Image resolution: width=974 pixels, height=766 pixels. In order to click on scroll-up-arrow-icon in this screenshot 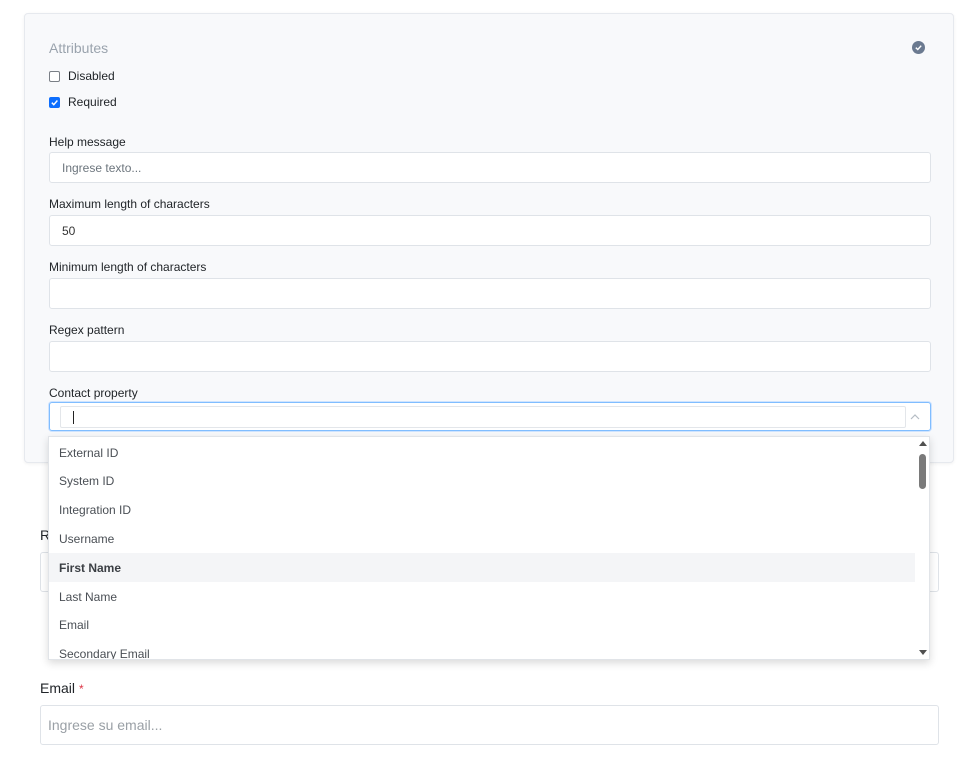, I will do `click(923, 443)`.